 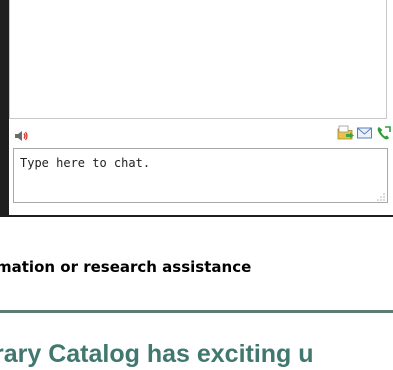 I want to click on chat-message-input, so click(x=200, y=175).